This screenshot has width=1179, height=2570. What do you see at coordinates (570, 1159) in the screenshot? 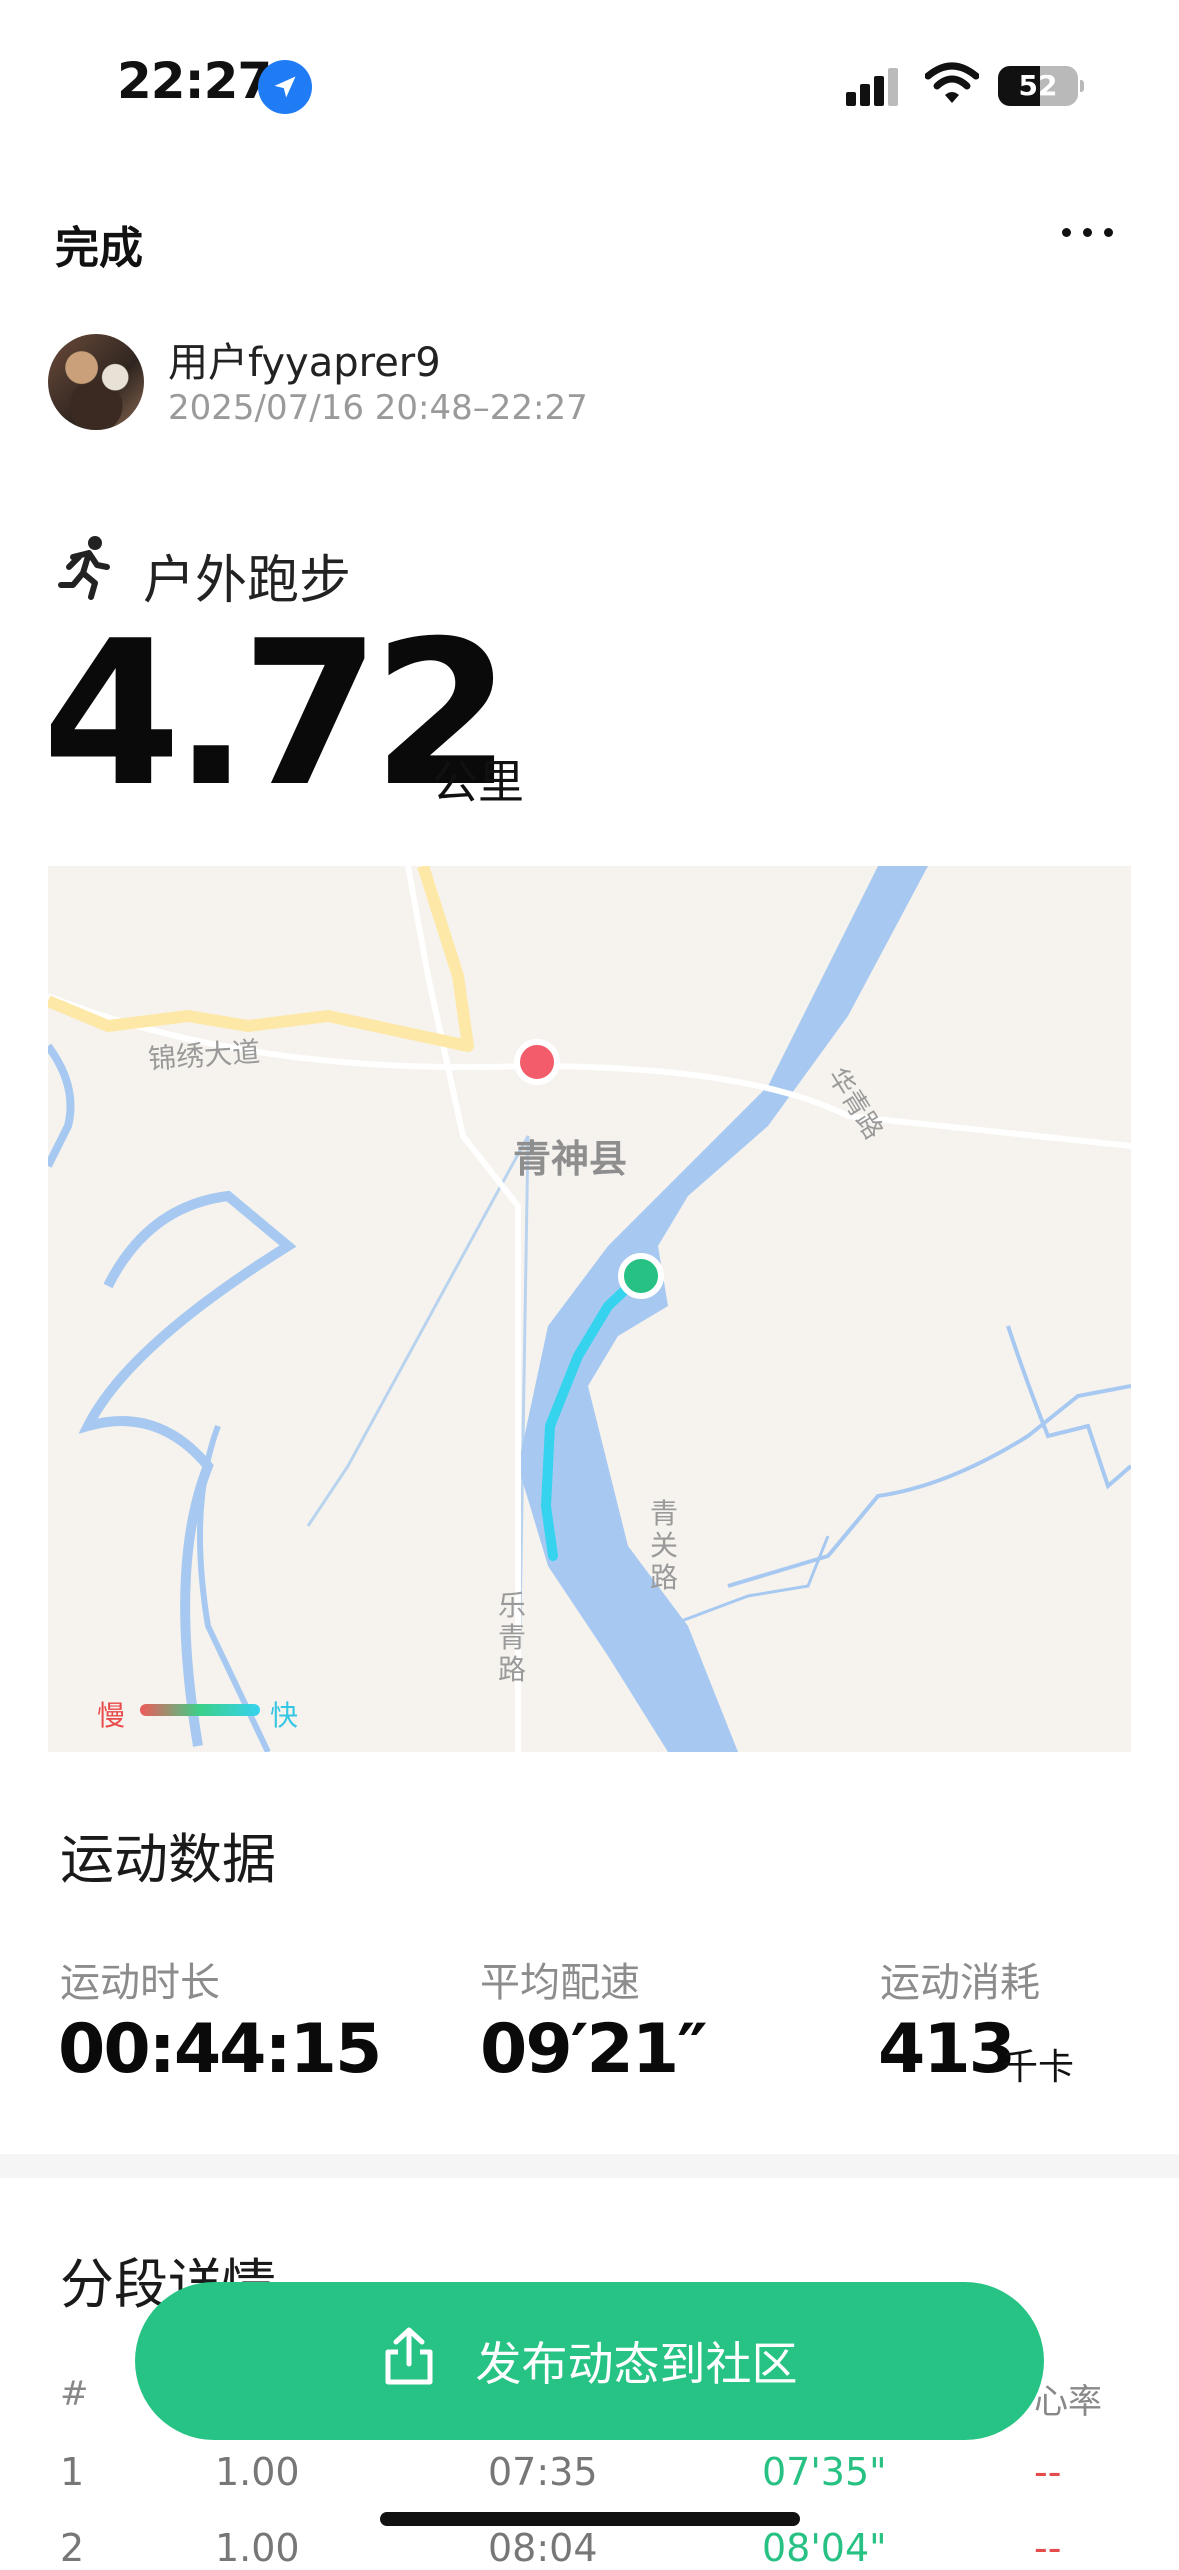
I see `map-label-town: 青神县` at bounding box center [570, 1159].